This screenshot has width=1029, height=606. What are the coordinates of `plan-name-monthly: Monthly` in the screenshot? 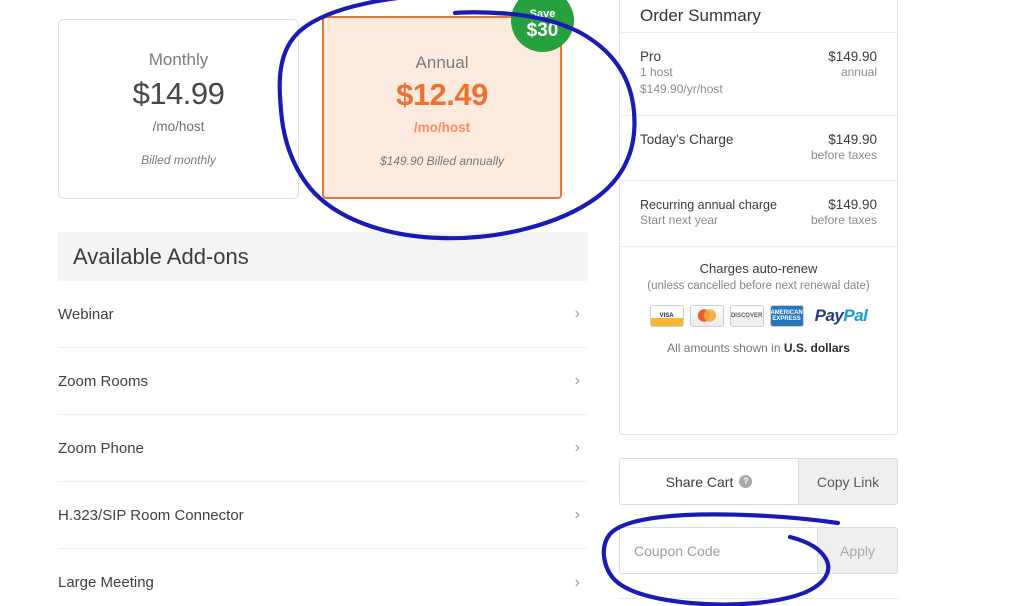 It's located at (178, 59).